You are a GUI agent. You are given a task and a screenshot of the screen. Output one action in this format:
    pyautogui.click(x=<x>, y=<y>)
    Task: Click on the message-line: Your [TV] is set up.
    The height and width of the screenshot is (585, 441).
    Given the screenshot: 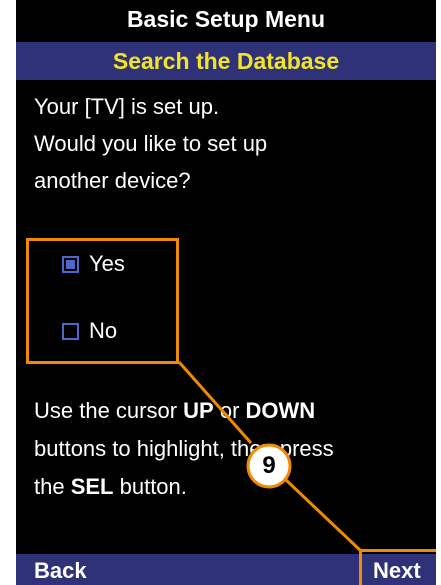 What is the action you would take?
    pyautogui.click(x=127, y=106)
    